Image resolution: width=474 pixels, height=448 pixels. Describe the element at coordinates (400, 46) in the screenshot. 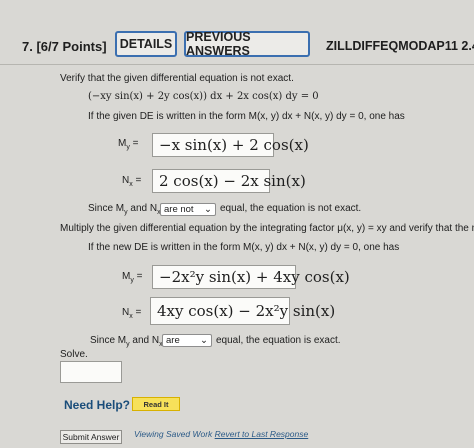

I see `course-code: ZILLDIFFEQMODAP11 2.4.0` at that location.